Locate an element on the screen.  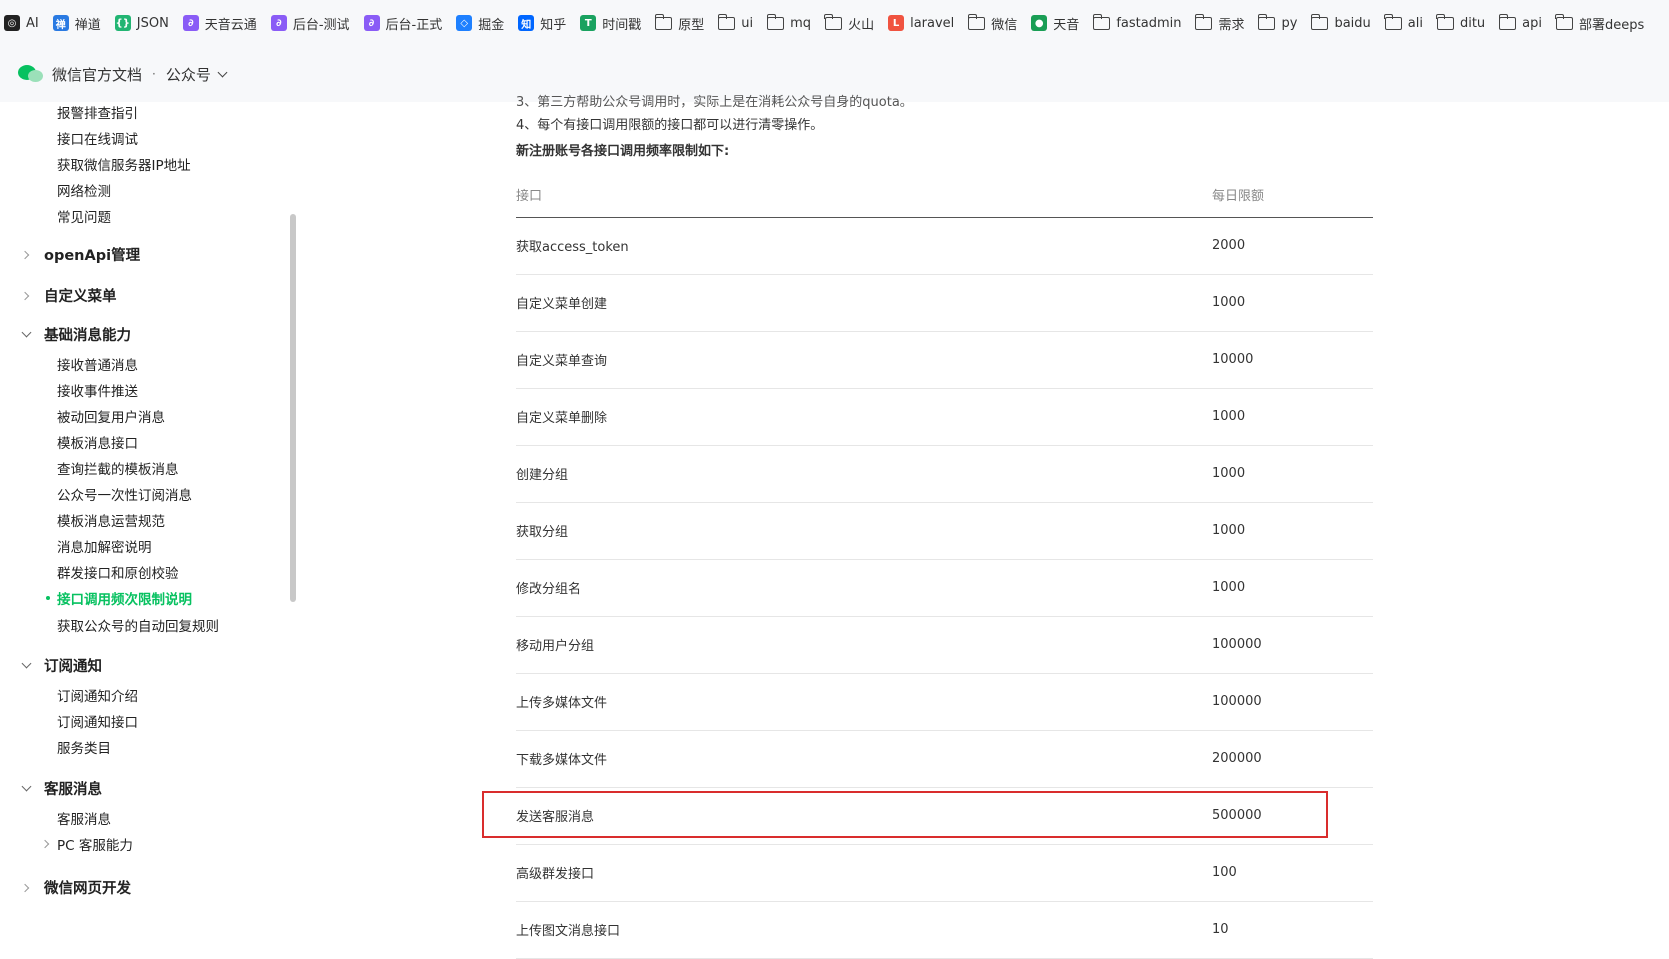
bookmark-item: py is located at coordinates (1277, 23).